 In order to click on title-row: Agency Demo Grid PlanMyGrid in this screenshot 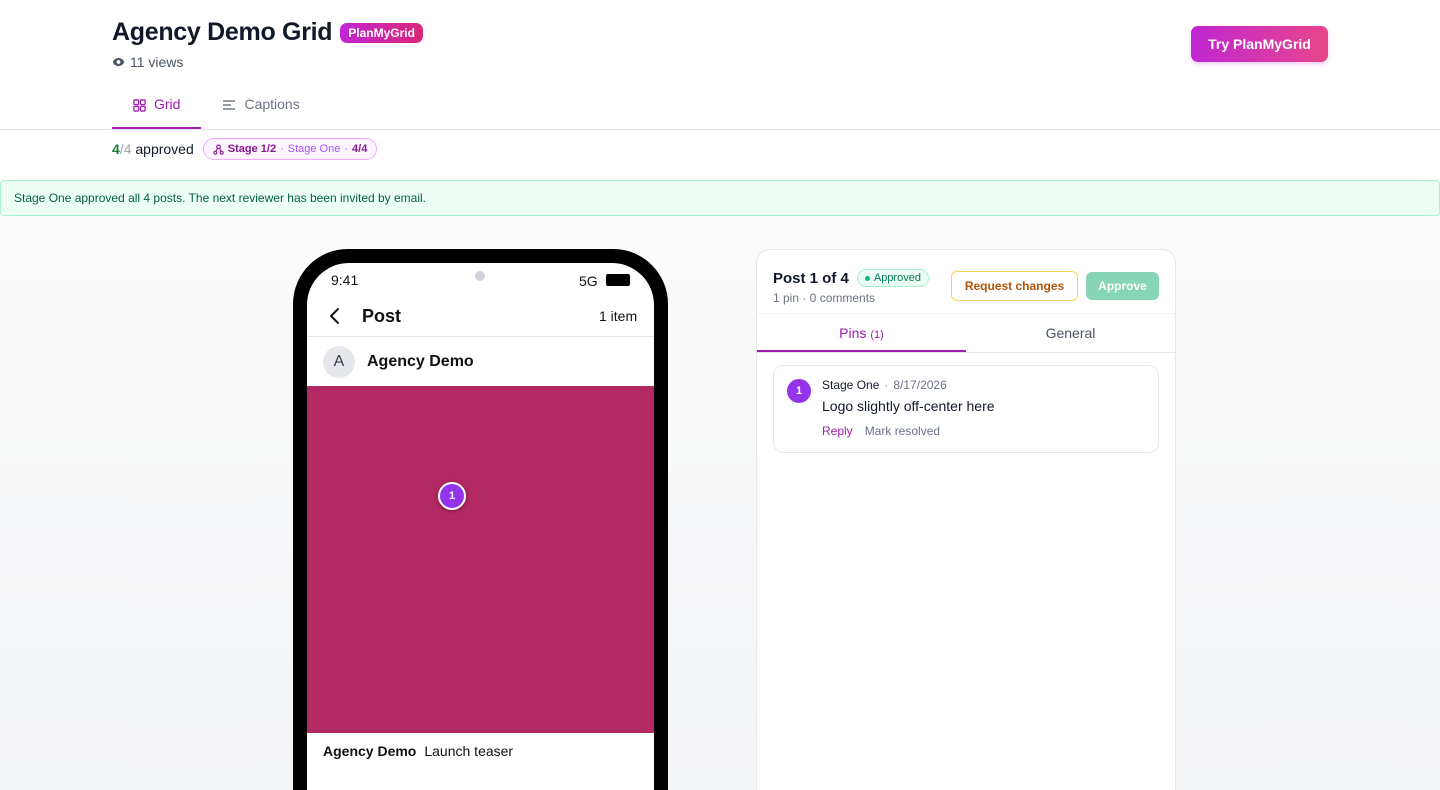, I will do `click(267, 32)`.